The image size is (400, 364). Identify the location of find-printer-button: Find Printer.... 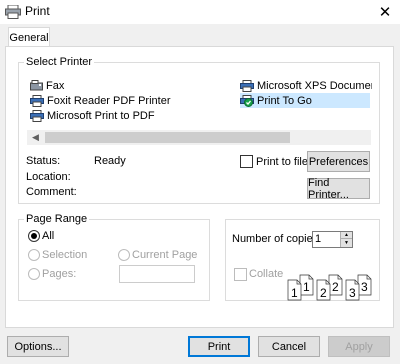
(338, 188).